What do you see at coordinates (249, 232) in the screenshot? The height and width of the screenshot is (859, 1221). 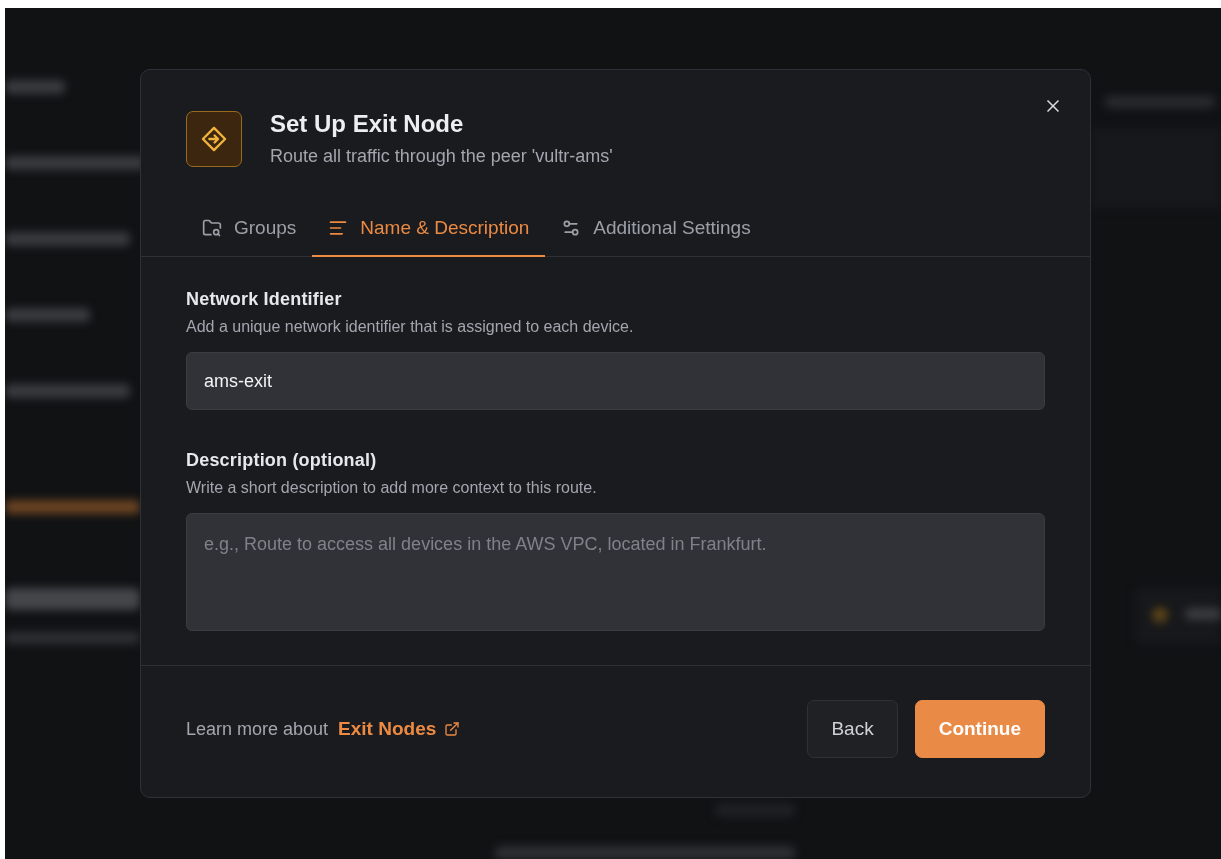 I see `tab: Groups` at bounding box center [249, 232].